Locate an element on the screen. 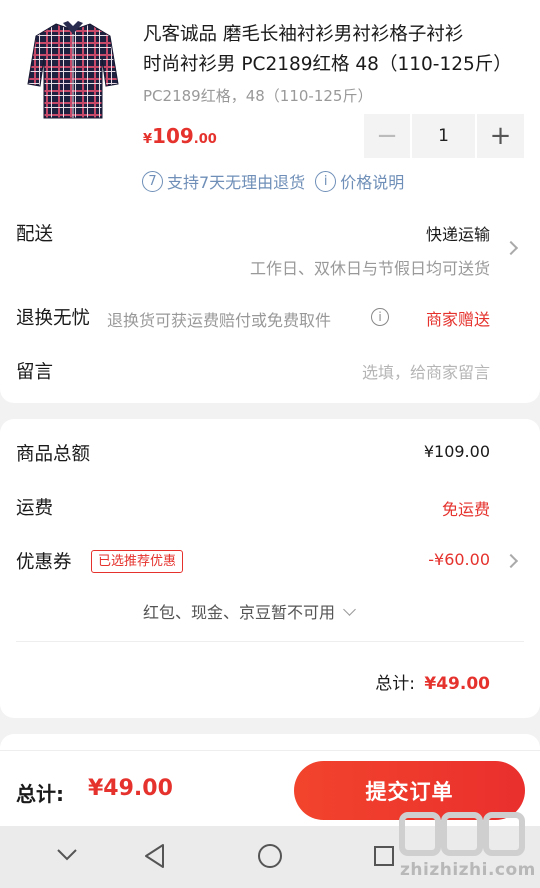 The height and width of the screenshot is (888, 540). message-label: 留言 is located at coordinates (35, 372).